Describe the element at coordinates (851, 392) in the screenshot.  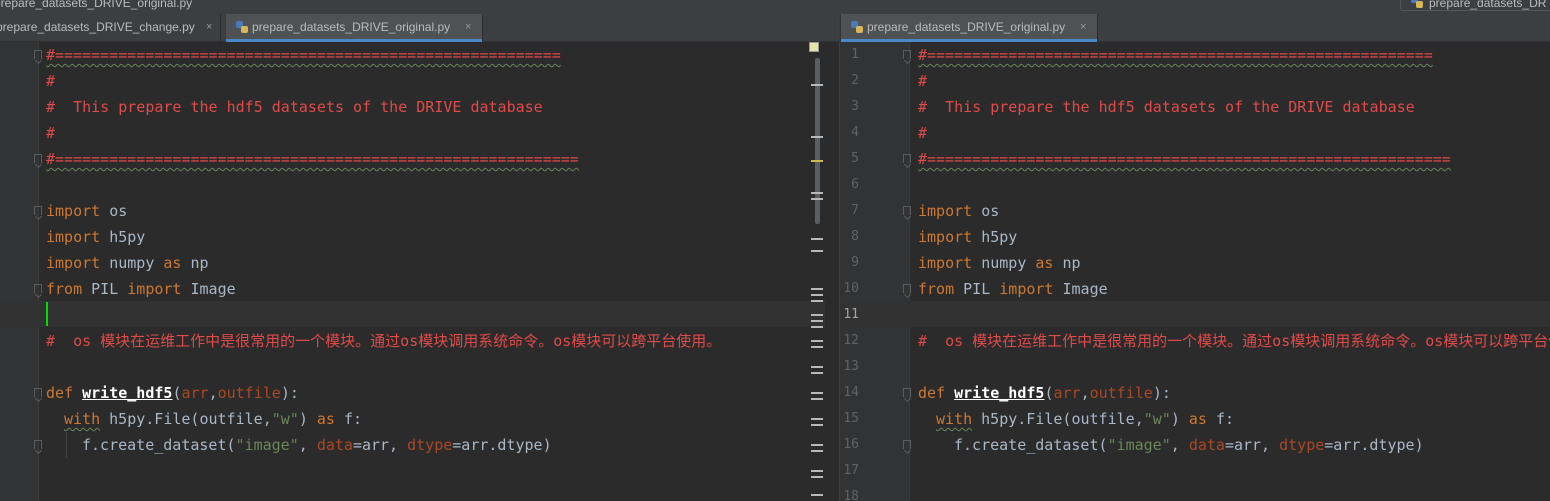
I see `line-number: 14` at that location.